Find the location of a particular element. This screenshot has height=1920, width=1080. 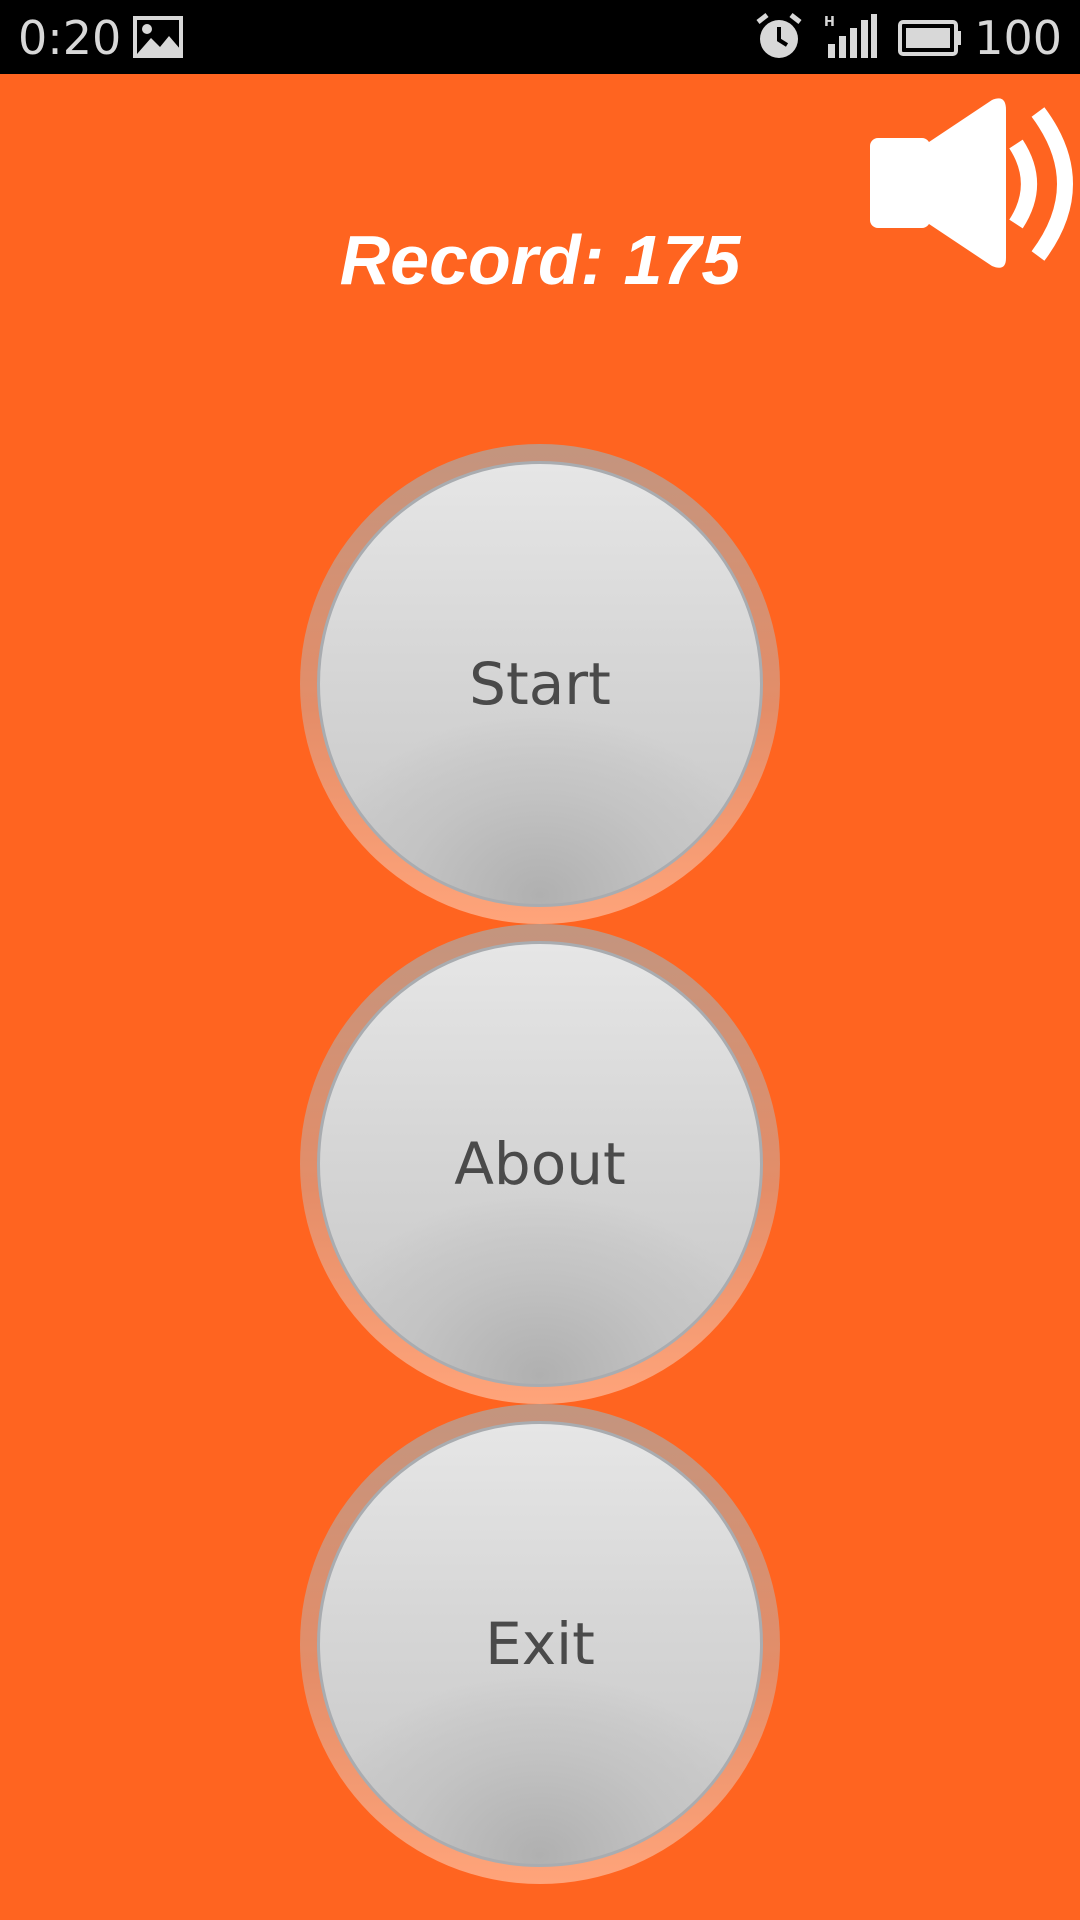

signal-icon: H is located at coordinates (850, 36).